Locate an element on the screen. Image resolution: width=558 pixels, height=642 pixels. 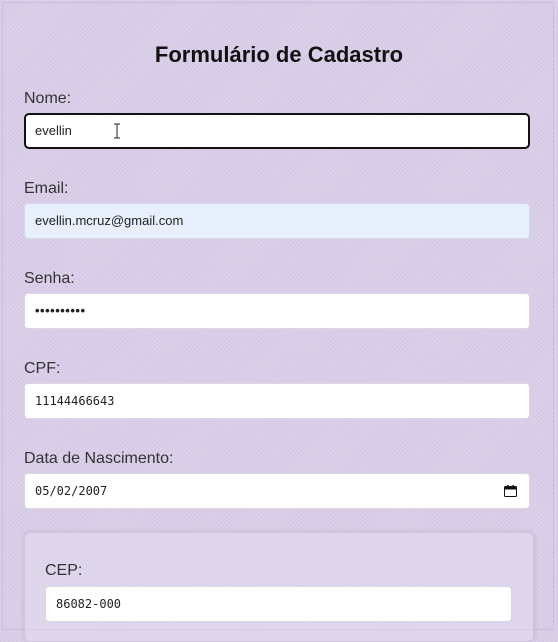
nascimento-date-input: 05/02/2007 is located at coordinates (277, 491).